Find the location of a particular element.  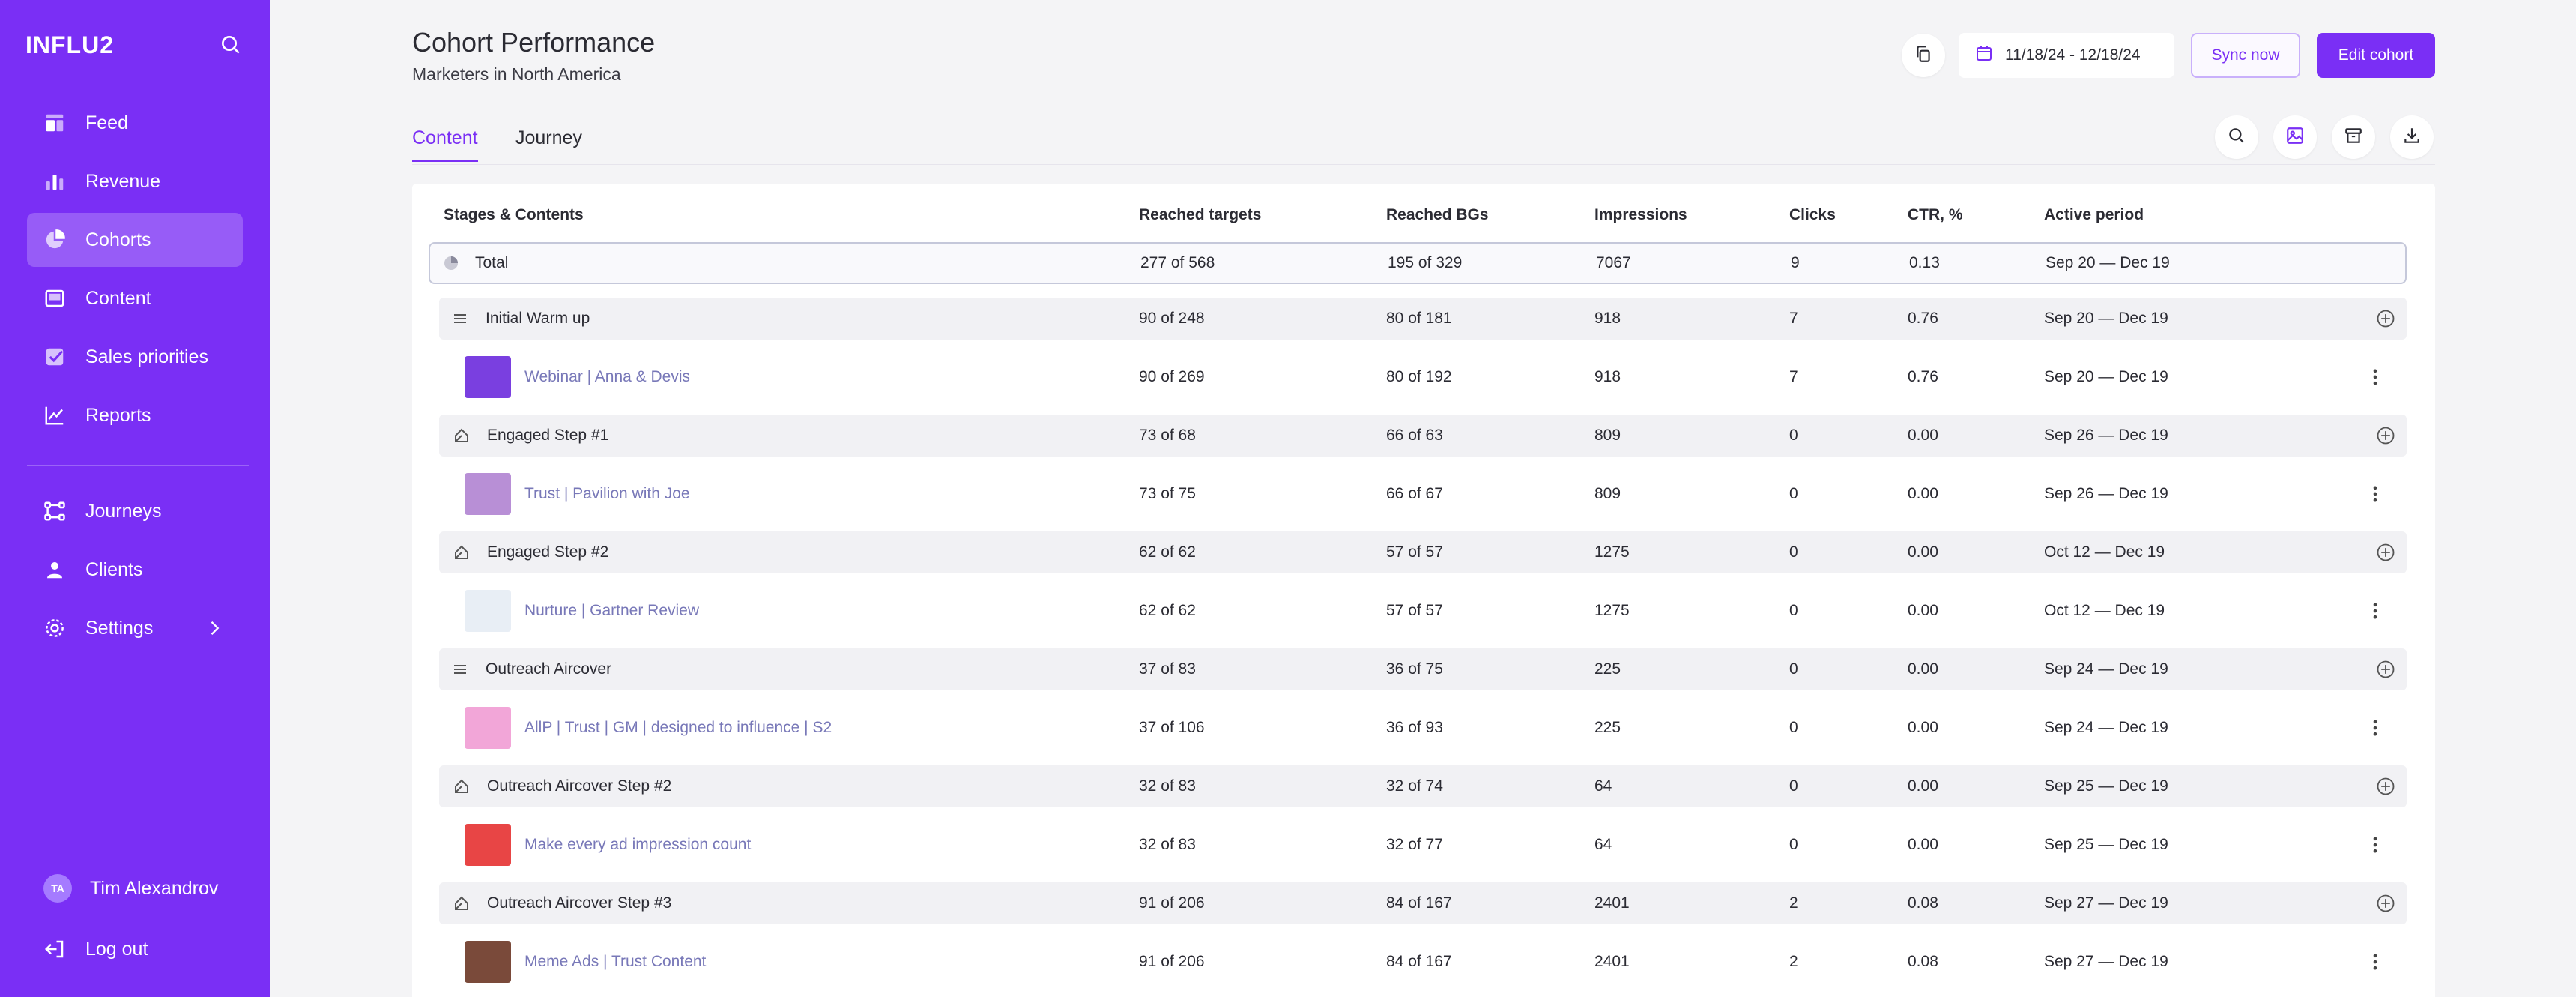

calendar-icon is located at coordinates (1982, 55).